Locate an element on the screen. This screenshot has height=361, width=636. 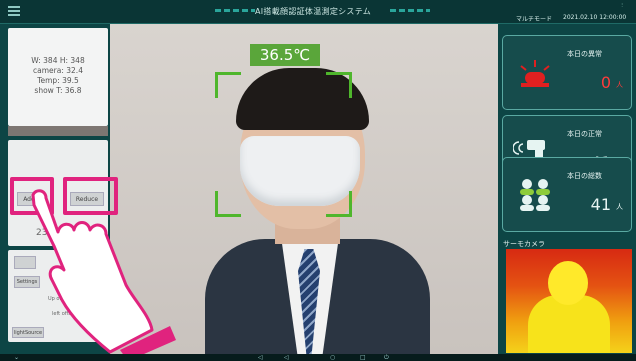
thermal-camera-label: サーモカメラ is located at coordinates (524, 244).